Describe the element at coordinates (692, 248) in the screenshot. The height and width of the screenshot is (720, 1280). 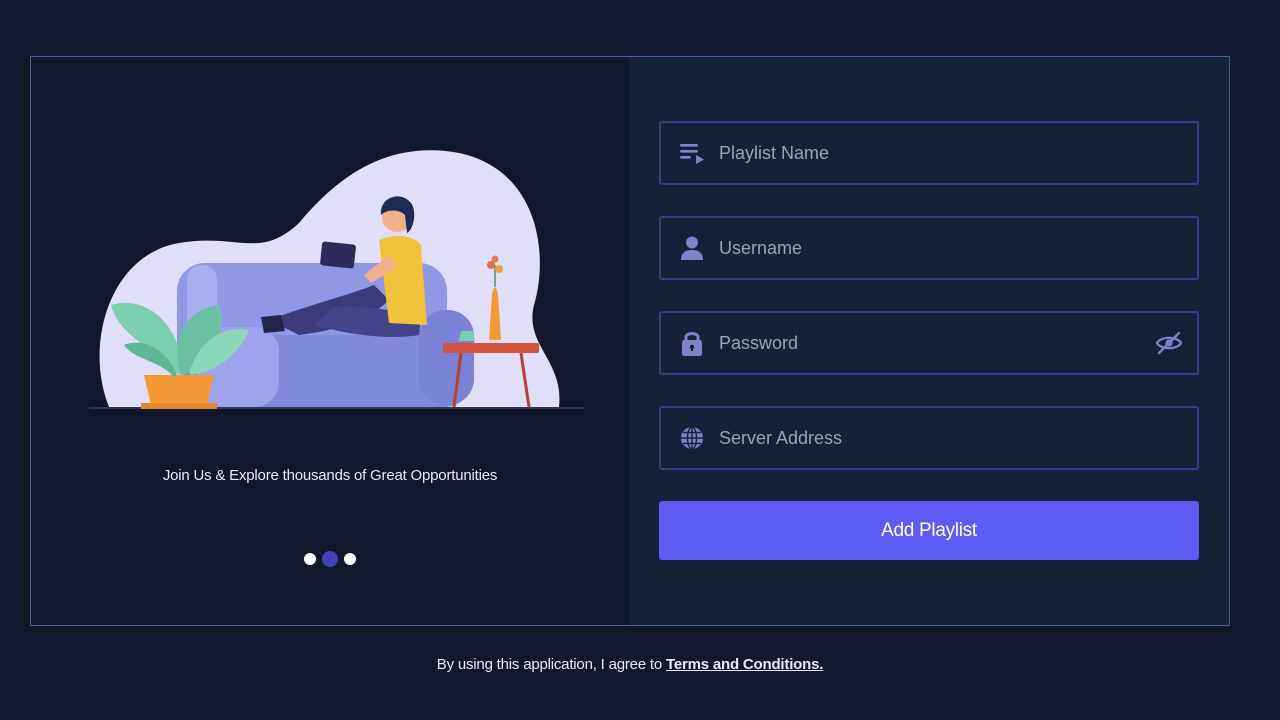
I see `user-icon` at that location.